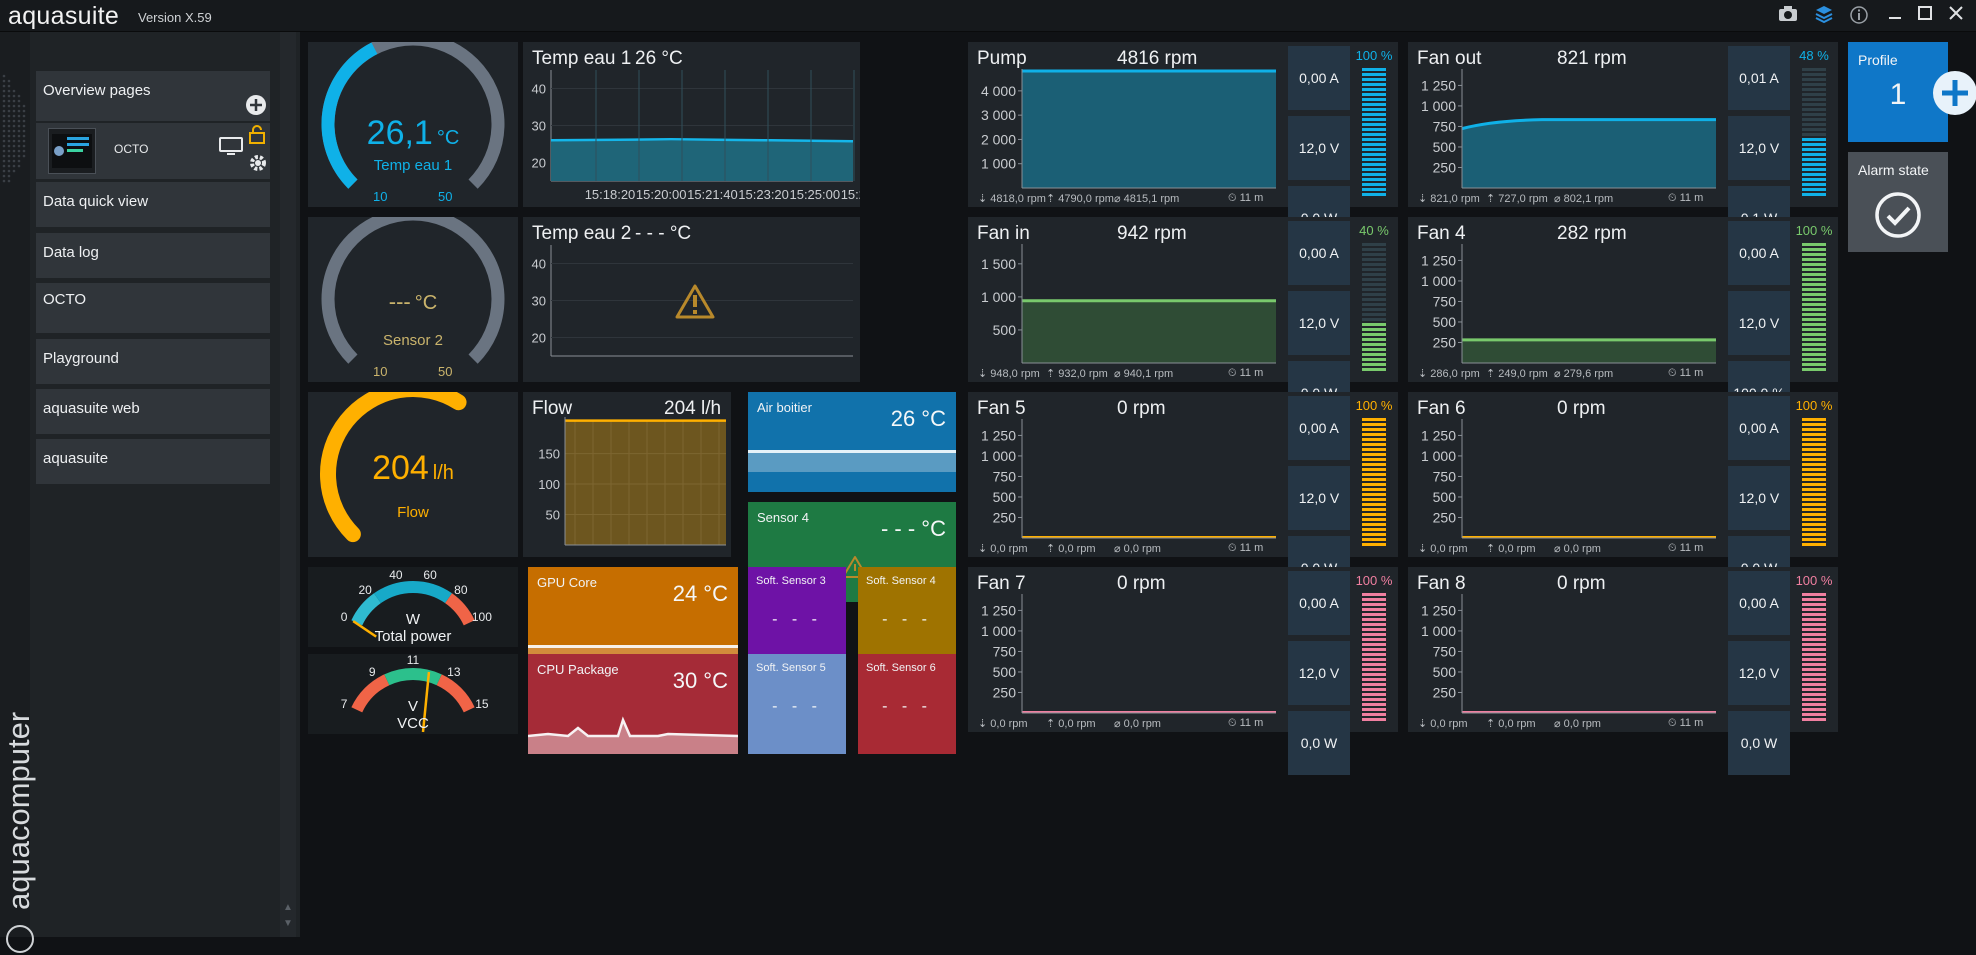 Image resolution: width=1976 pixels, height=955 pixels. I want to click on sensor-tile-soft-sensor-5: Soft. Sensor 5 - - -, so click(797, 704).